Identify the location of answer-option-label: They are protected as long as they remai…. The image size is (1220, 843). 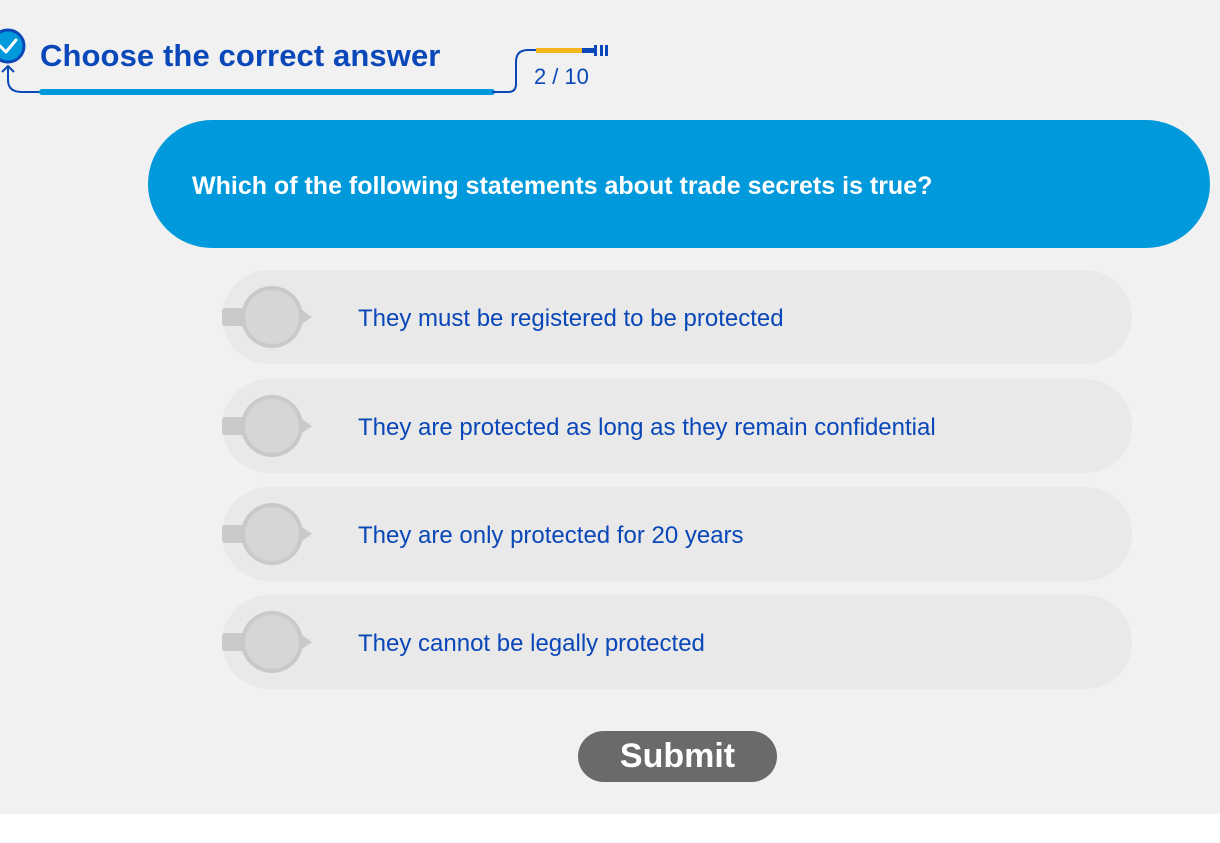
(647, 427).